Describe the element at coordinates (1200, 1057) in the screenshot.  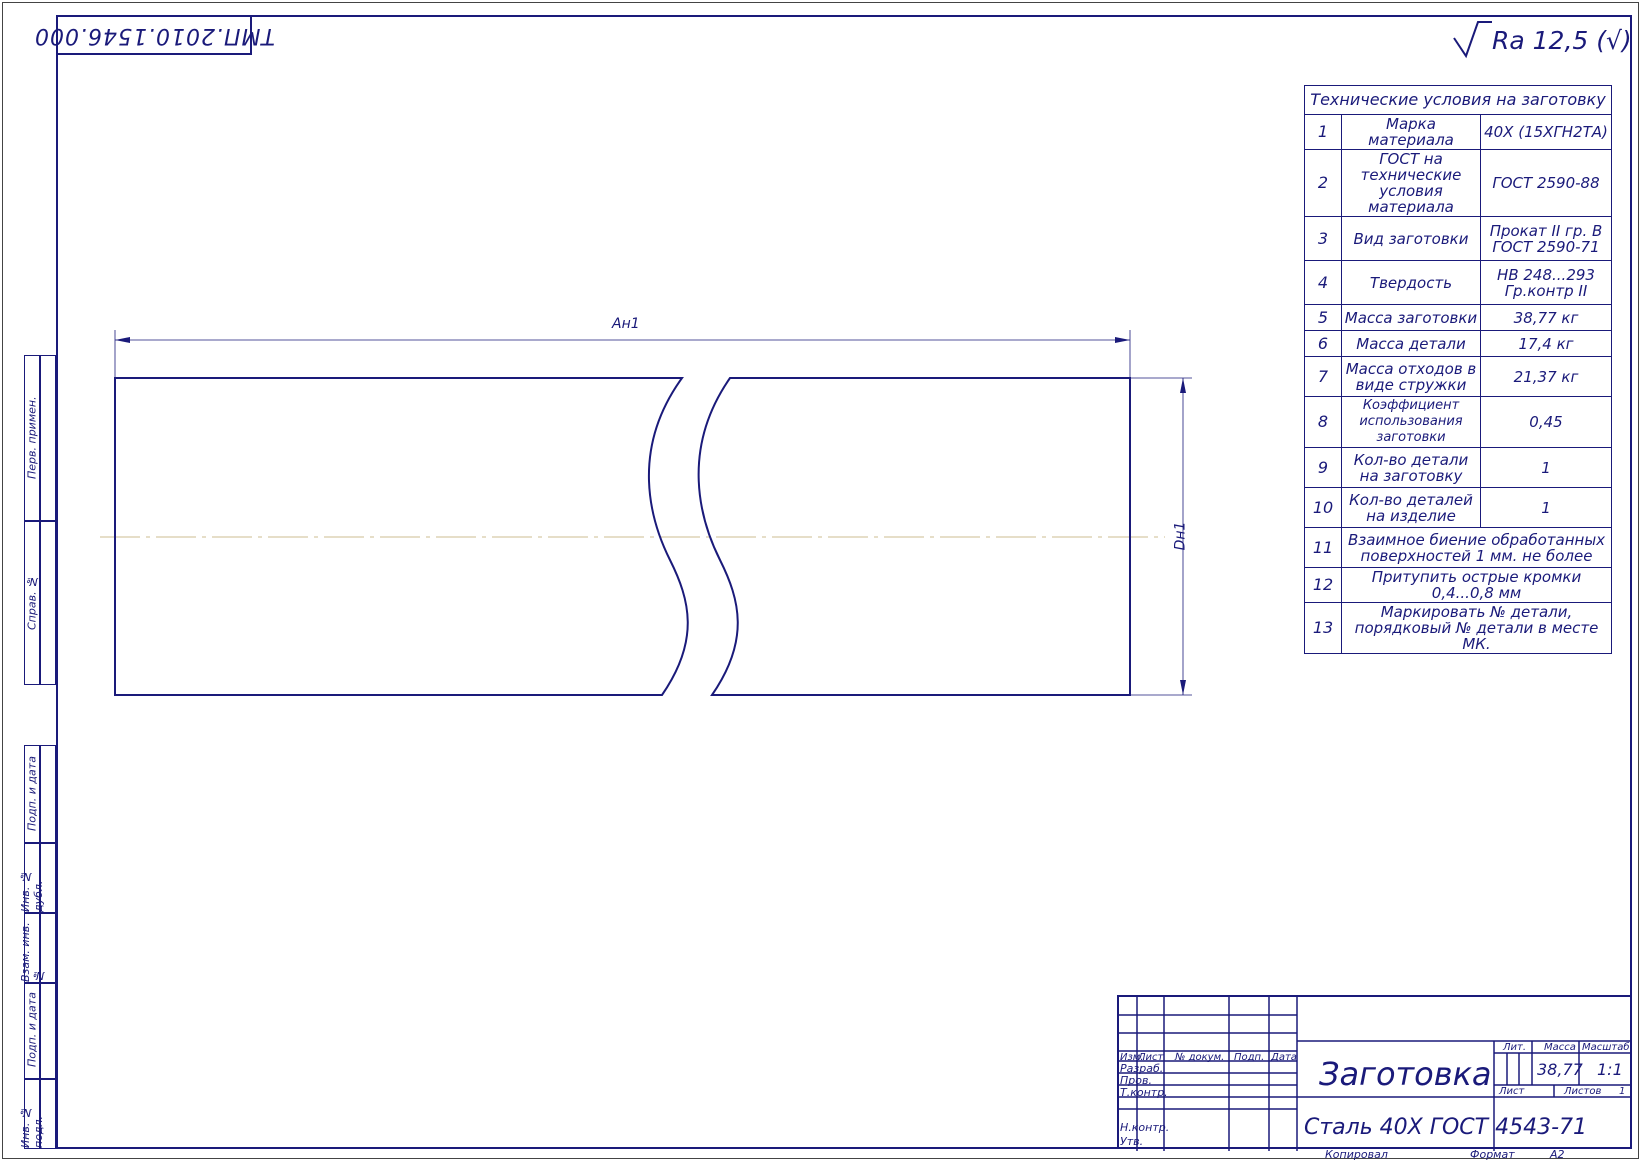
I see `head-col-doc: № докум.` at that location.